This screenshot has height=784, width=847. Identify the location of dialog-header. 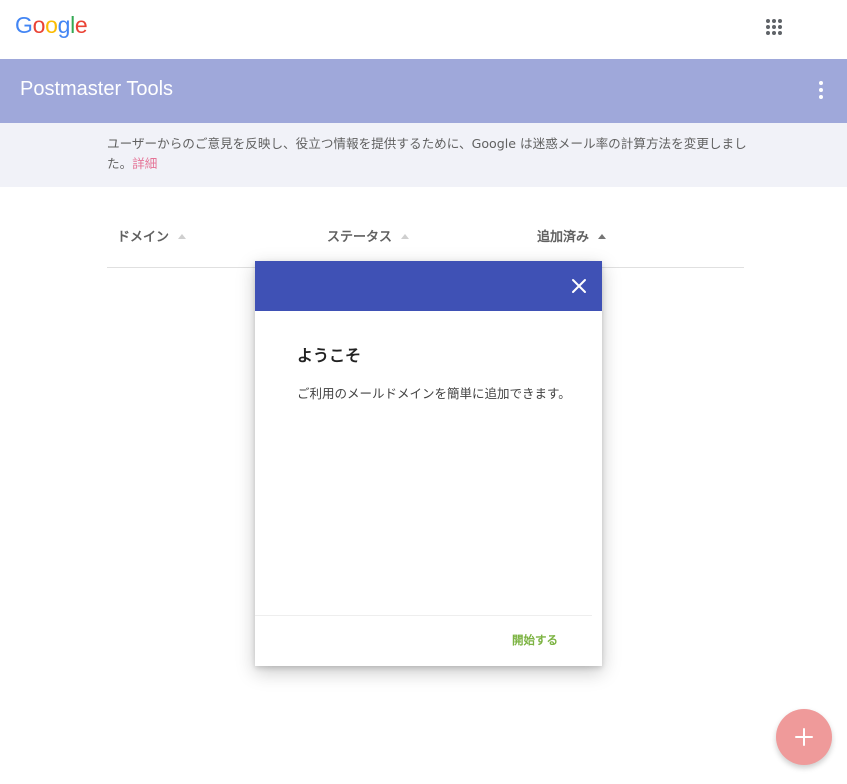
(428, 286).